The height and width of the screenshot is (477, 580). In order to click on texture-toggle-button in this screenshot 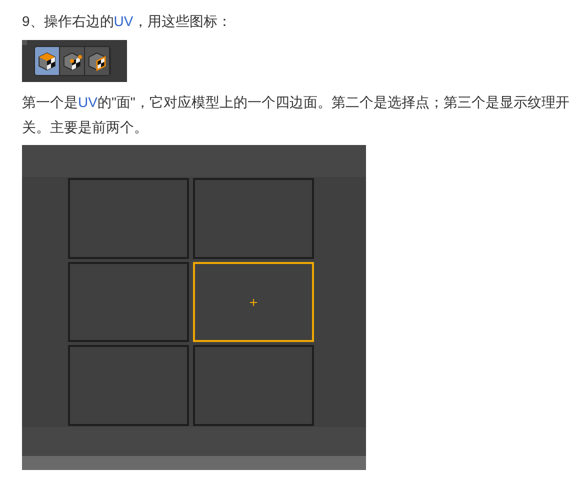, I will do `click(97, 61)`.